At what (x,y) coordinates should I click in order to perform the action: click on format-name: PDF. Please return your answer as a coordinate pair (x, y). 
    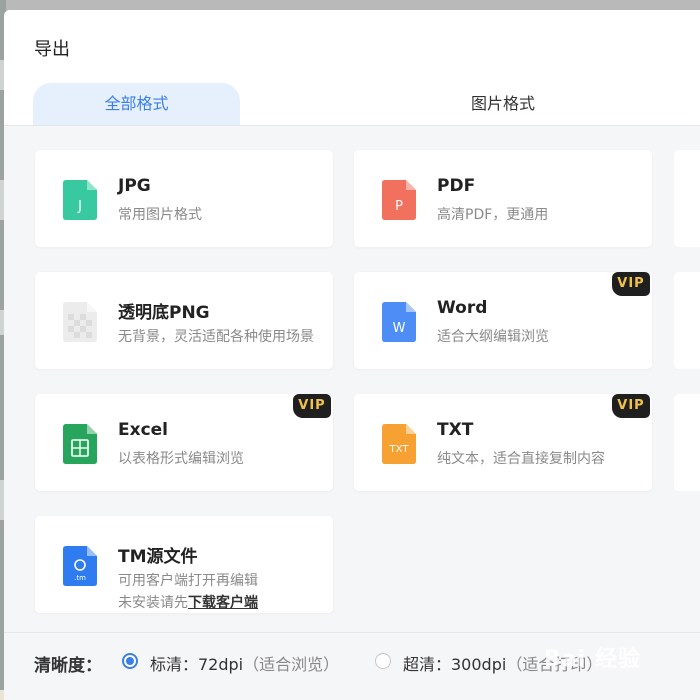
    Looking at the image, I should click on (456, 186).